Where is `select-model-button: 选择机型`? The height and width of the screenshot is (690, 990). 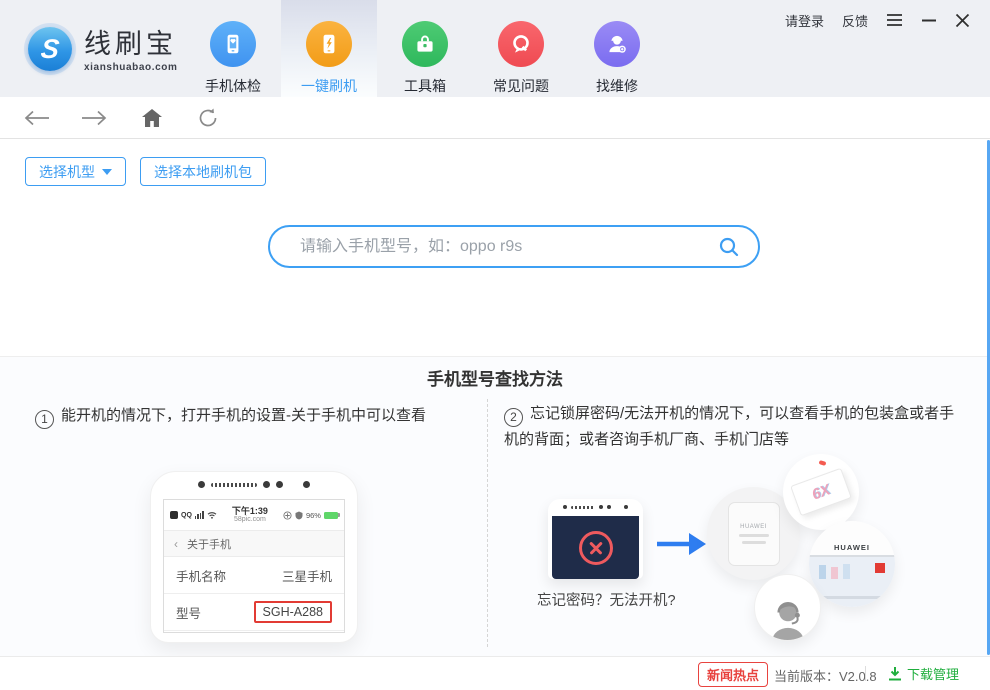 select-model-button: 选择机型 is located at coordinates (75, 171).